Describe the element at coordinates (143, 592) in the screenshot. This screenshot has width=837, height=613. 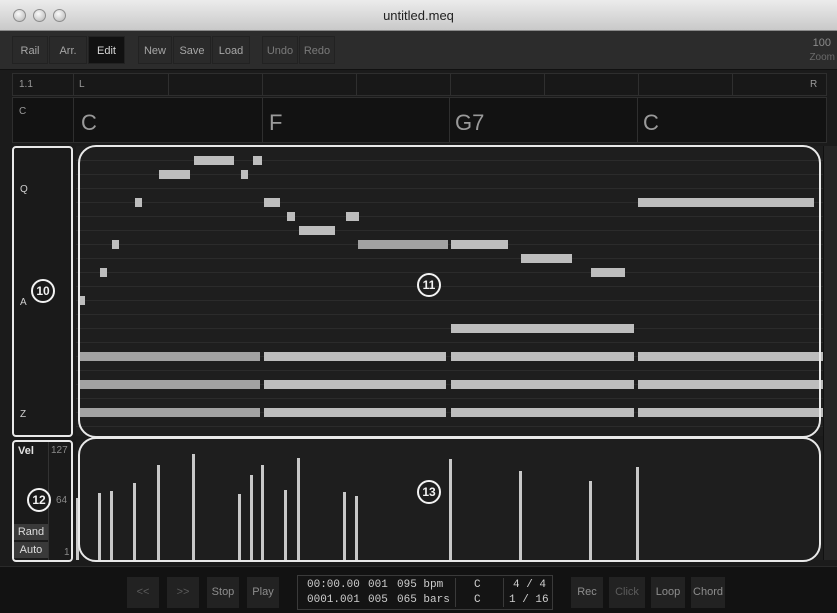
I see `rewind-button: <<` at that location.